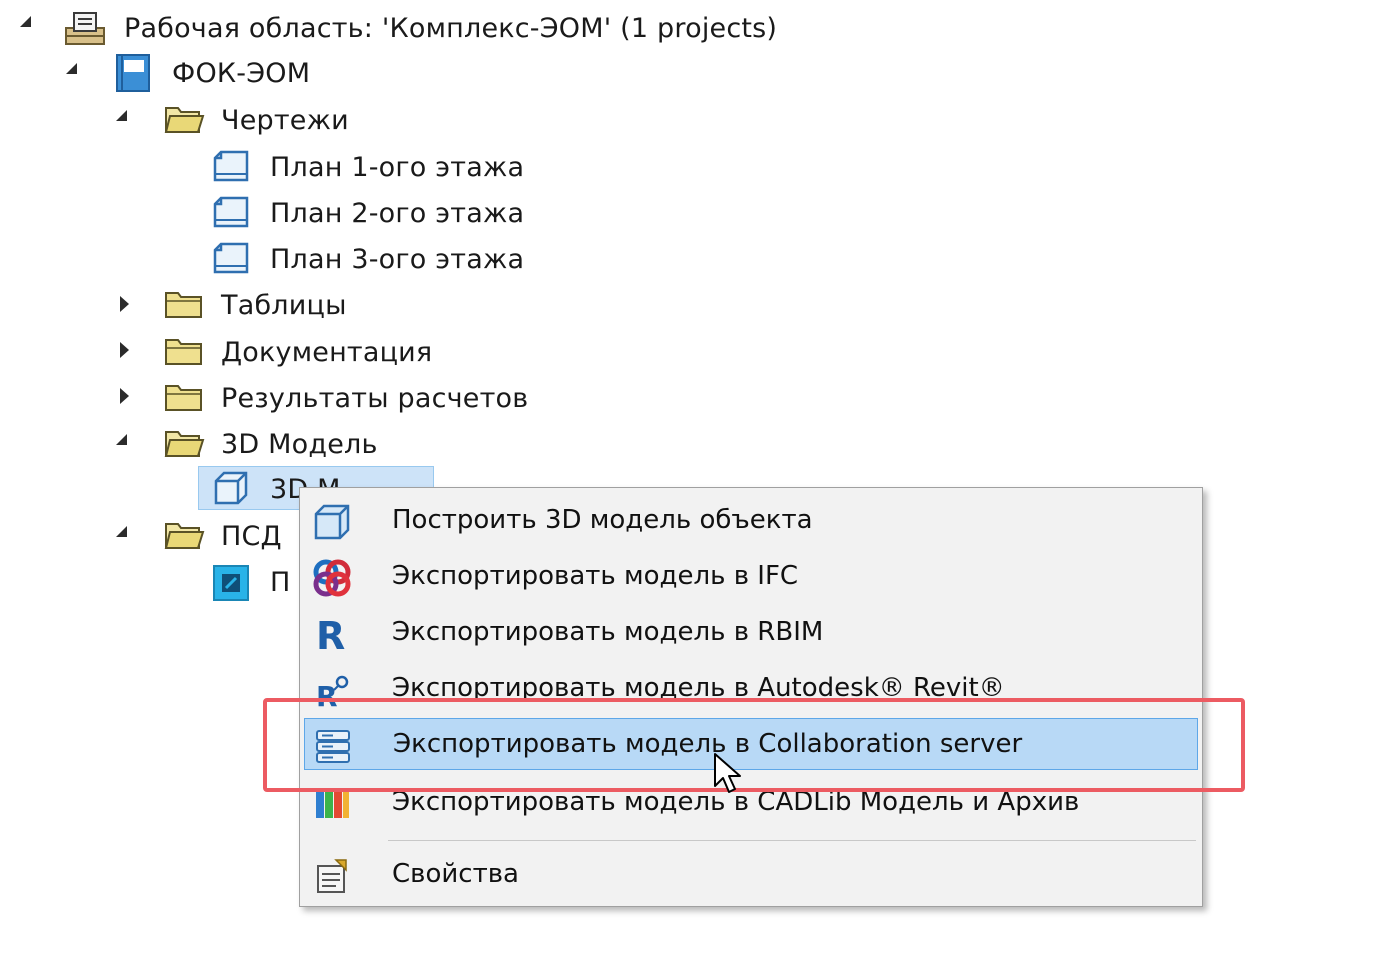 The height and width of the screenshot is (954, 1376). Describe the element at coordinates (332, 876) in the screenshot. I see `properties-icon` at that location.